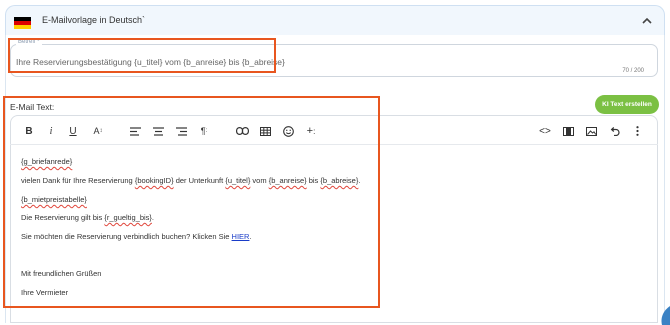 Image resolution: width=670 pixels, height=325 pixels. What do you see at coordinates (335, 20) in the screenshot?
I see `accordion-header: E-Mailvorlage in Deutsch`` at bounding box center [335, 20].